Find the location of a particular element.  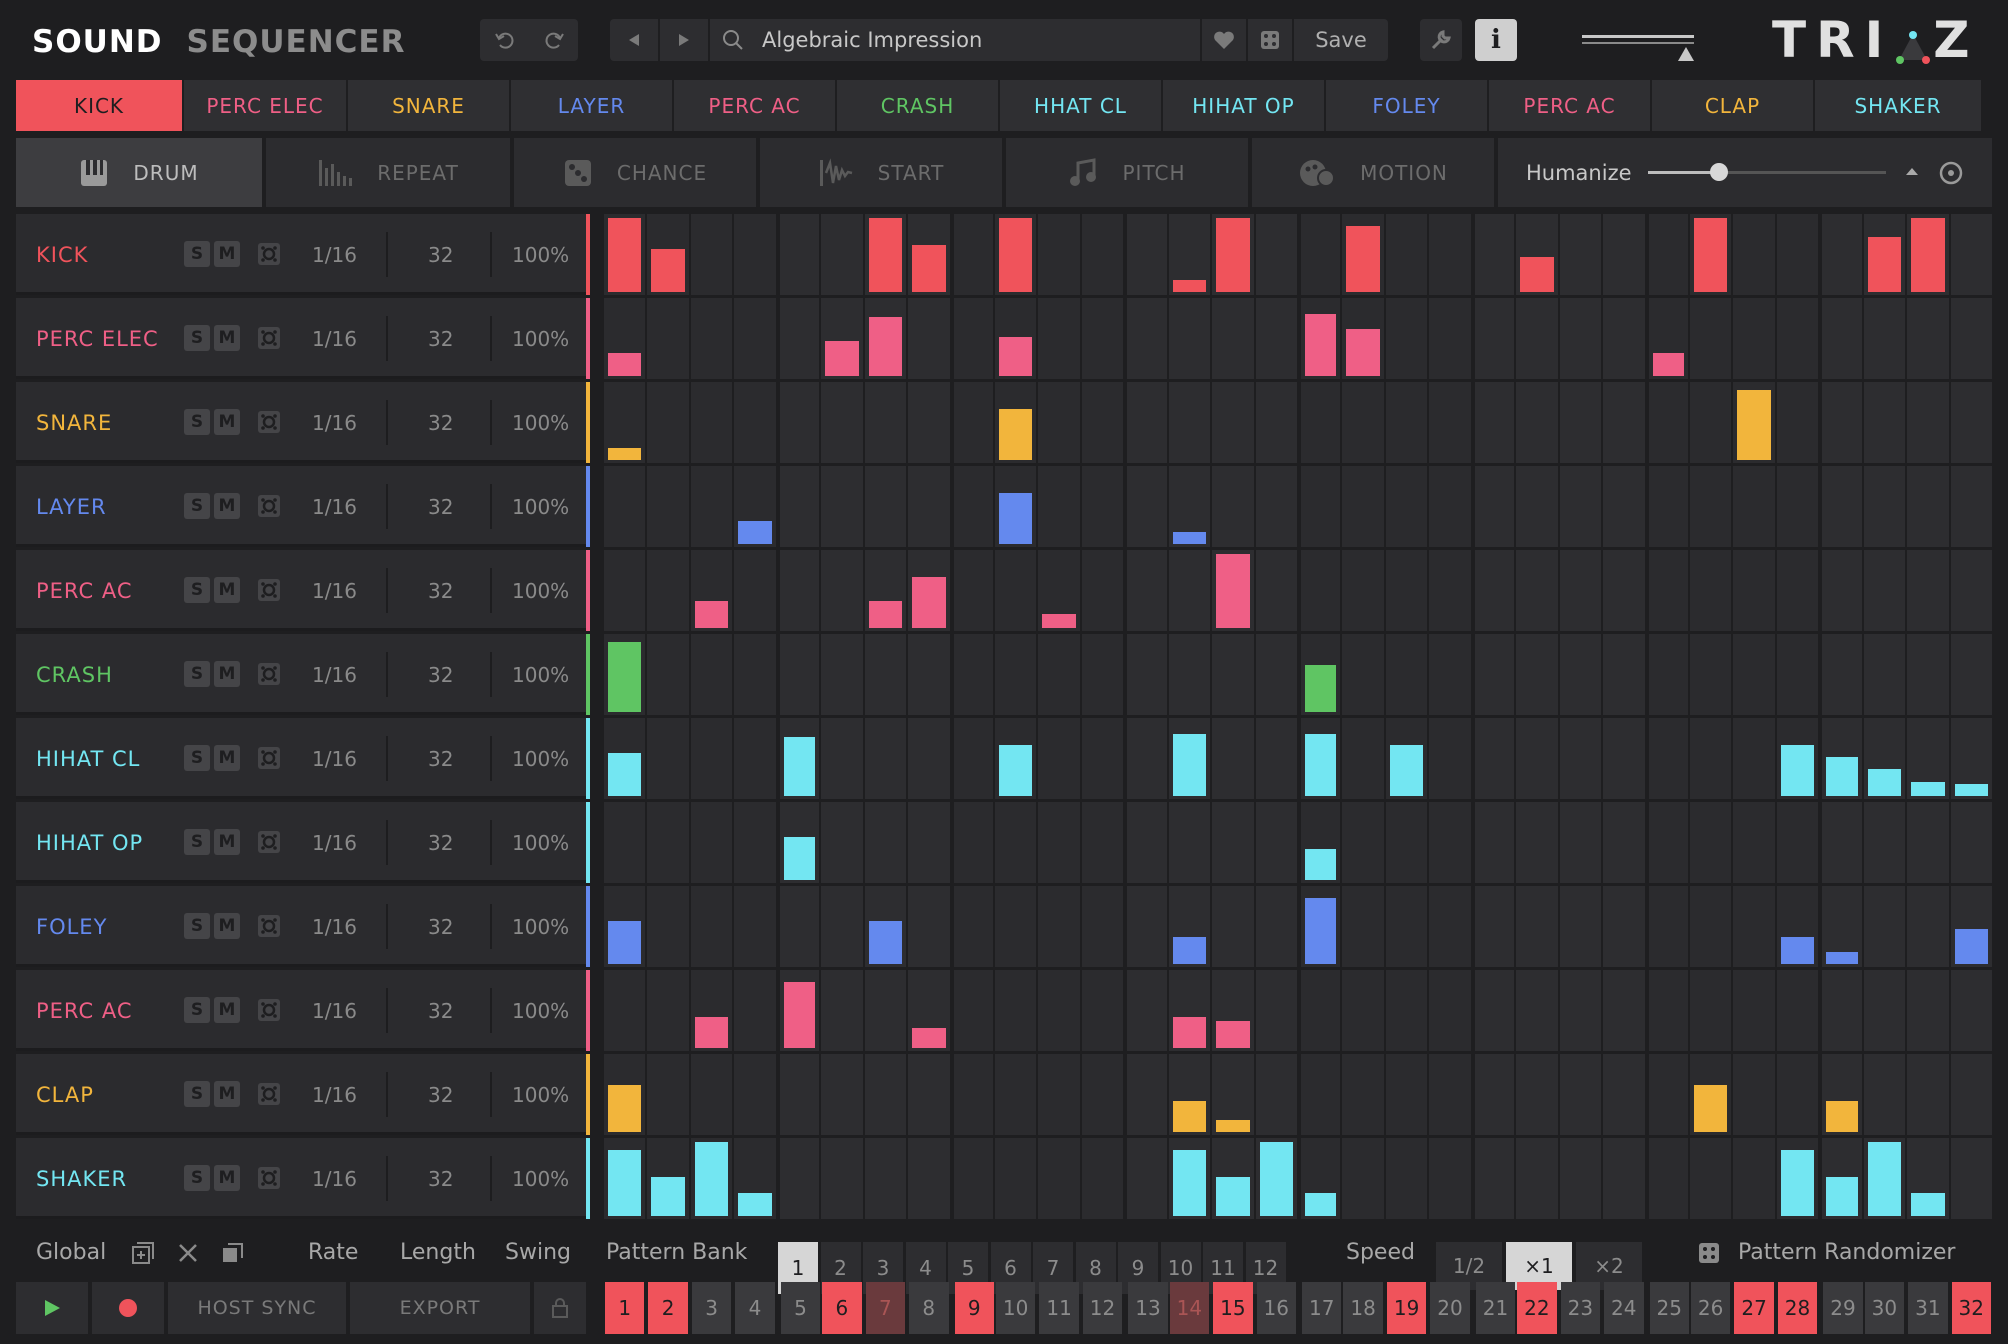

step-number-21: 21 is located at coordinates (1495, 1308).